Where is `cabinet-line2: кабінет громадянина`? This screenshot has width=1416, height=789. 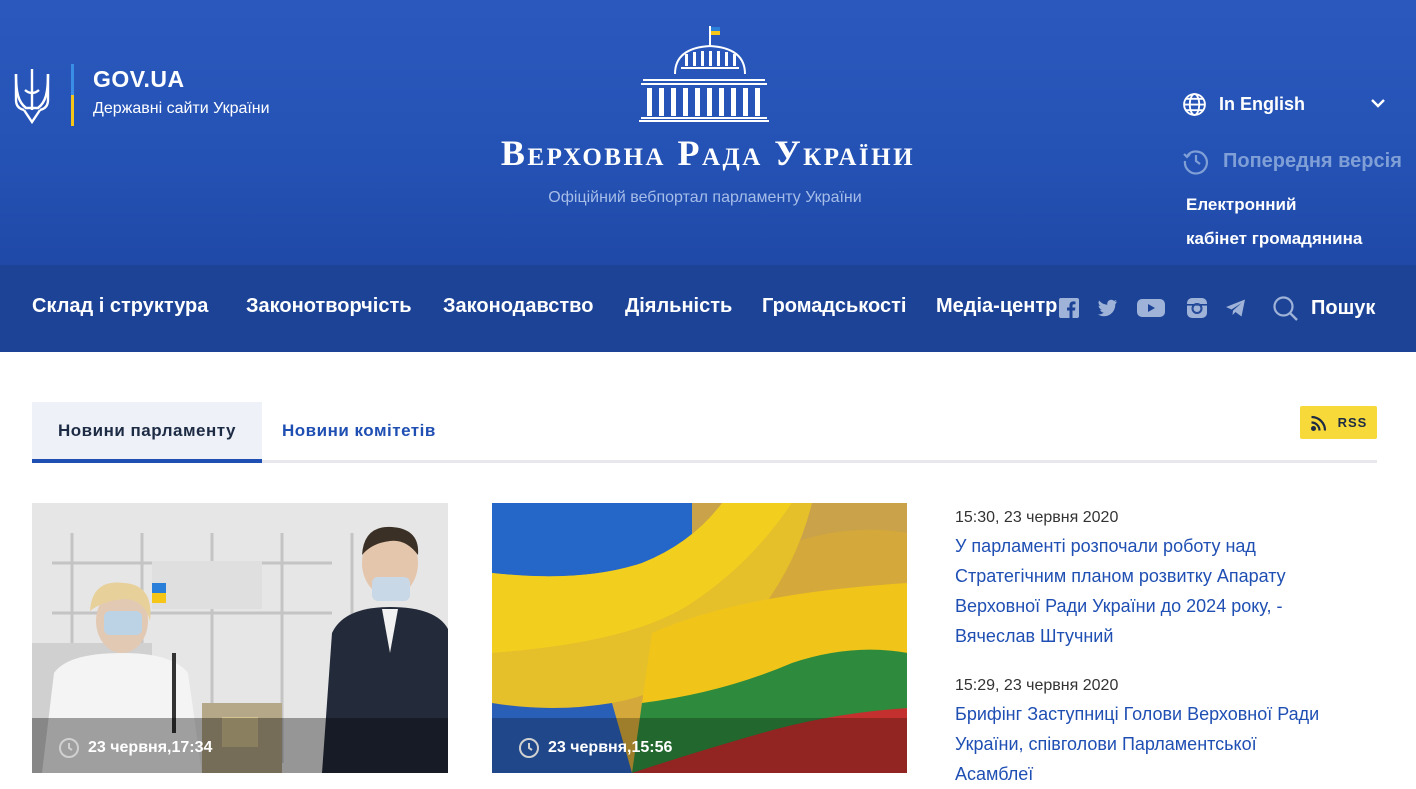
cabinet-line2: кабінет громадянина is located at coordinates (1274, 238).